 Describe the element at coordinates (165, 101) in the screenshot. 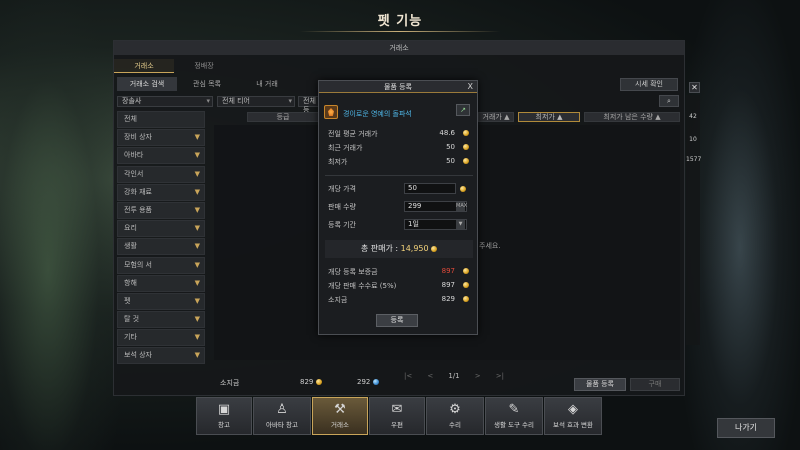

I see `category-select: 장솔사 ▾` at that location.